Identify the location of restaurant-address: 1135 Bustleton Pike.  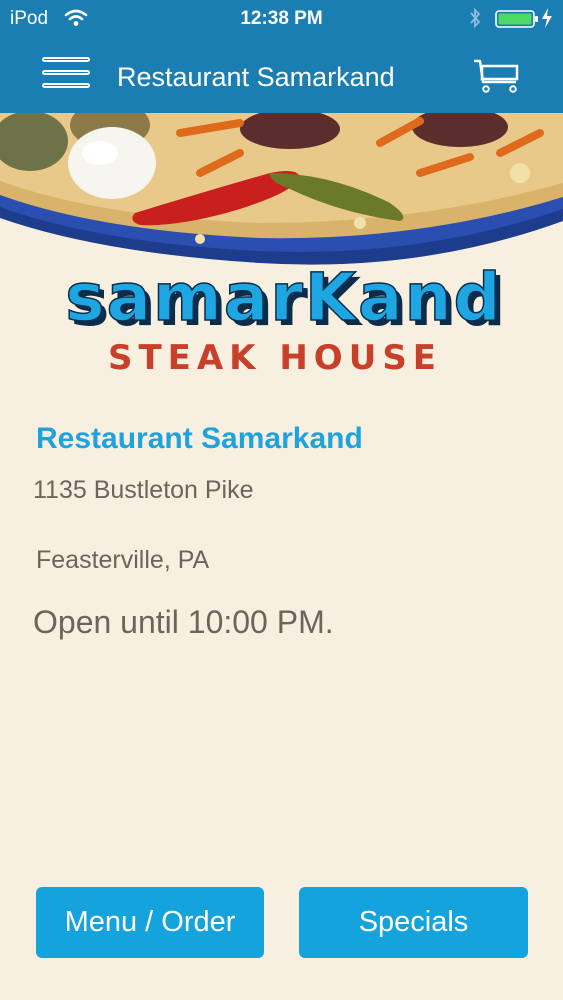
(143, 490).